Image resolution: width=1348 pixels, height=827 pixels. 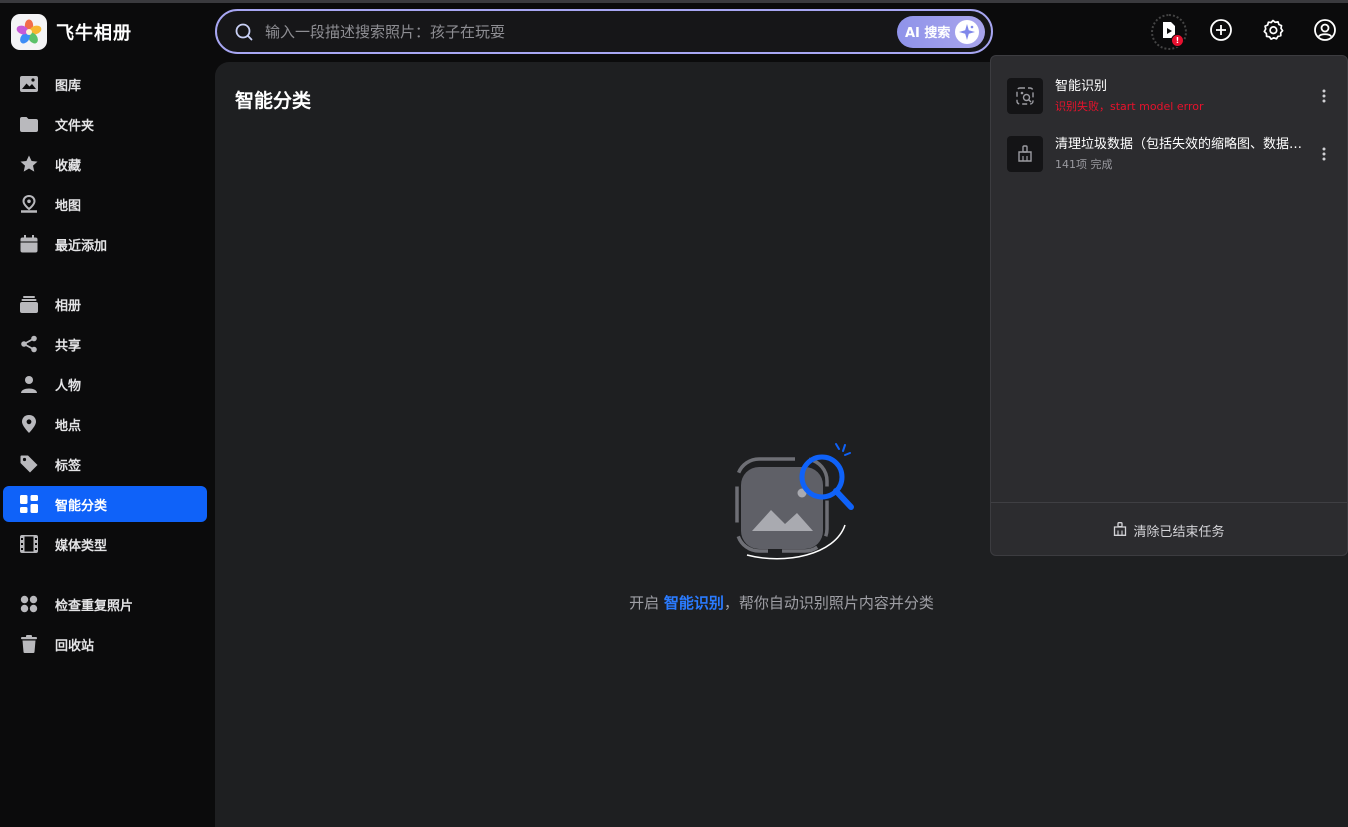 What do you see at coordinates (1170, 98) in the screenshot?
I see `task-item: 智能识别 识别失败，start model error` at bounding box center [1170, 98].